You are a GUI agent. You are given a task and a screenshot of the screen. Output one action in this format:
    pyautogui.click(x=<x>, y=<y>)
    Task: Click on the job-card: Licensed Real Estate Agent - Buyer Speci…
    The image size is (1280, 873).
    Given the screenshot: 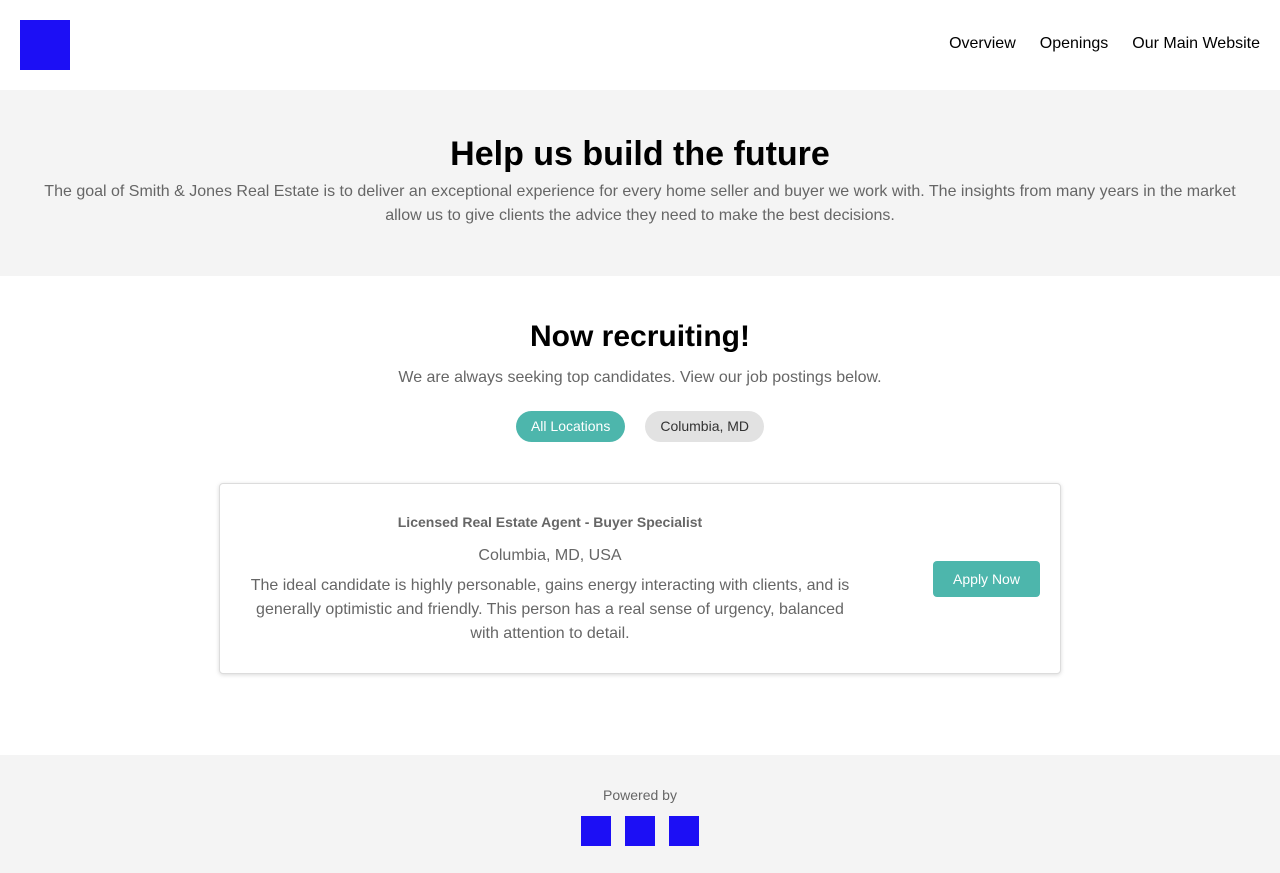 What is the action you would take?
    pyautogui.click(x=640, y=578)
    